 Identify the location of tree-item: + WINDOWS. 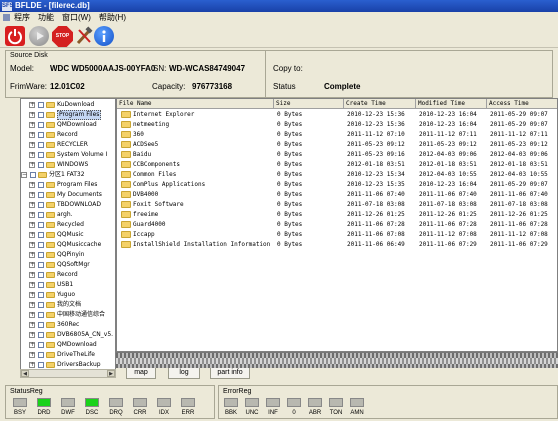
(68, 165).